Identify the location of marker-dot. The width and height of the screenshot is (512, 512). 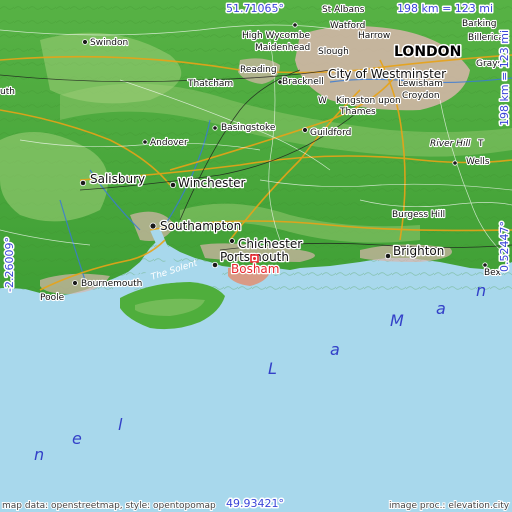
(254, 258).